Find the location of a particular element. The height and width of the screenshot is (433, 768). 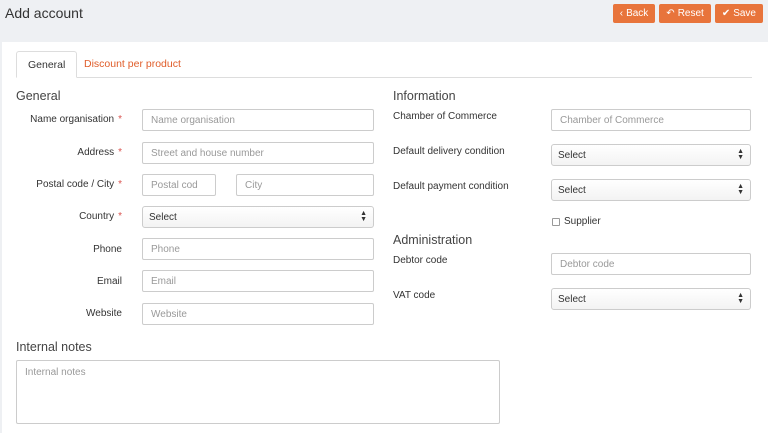

delivery-condition-value: Select is located at coordinates (572, 155).